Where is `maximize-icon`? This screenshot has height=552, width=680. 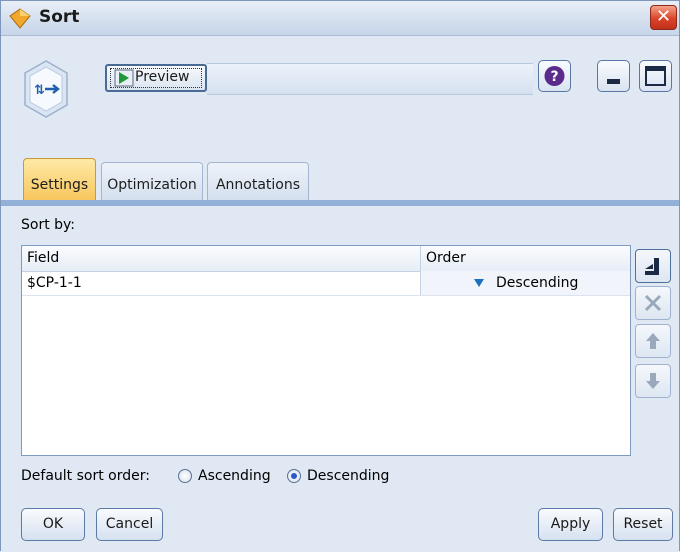 maximize-icon is located at coordinates (655, 76).